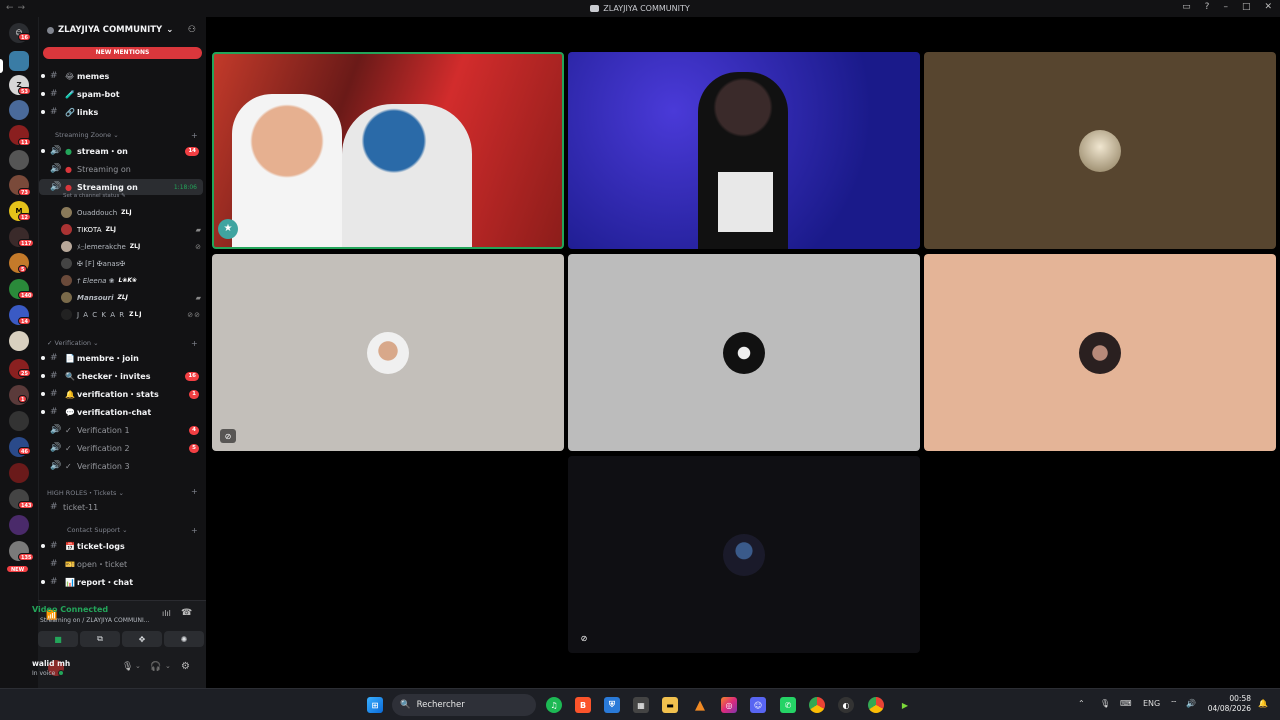  Describe the element at coordinates (612, 705) in the screenshot. I see `shield-icon: ⛨` at that location.